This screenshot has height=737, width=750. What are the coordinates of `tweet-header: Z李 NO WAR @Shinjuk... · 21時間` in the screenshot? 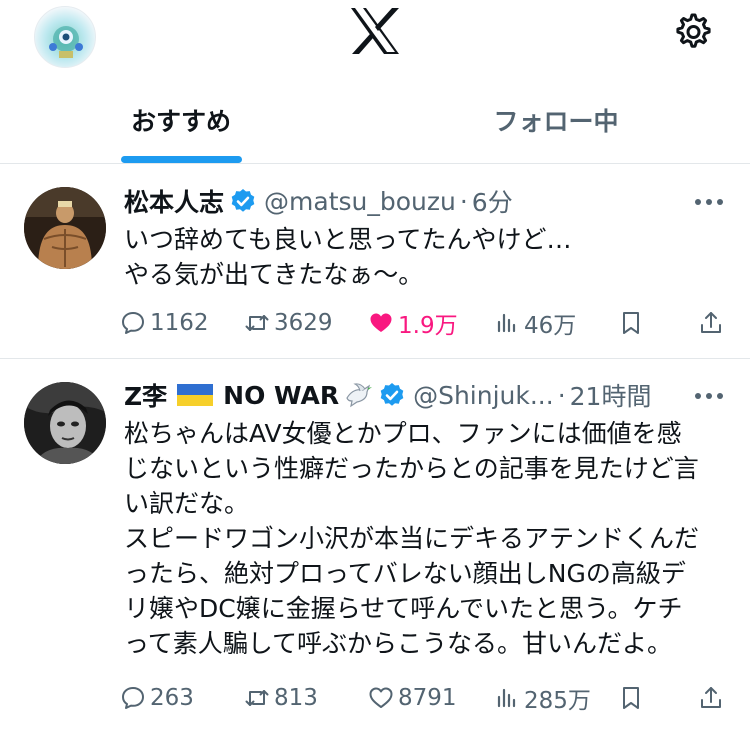 It's located at (387, 395).